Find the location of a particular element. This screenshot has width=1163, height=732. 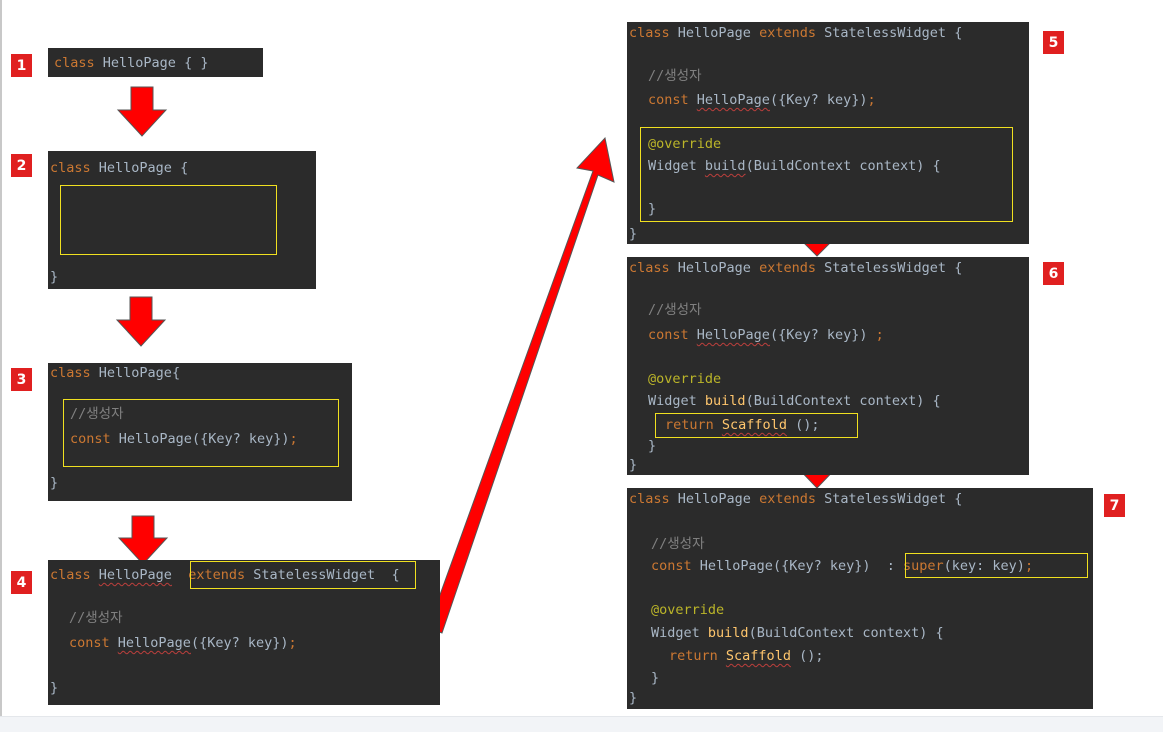

step-badge-1: 1 is located at coordinates (21, 65).